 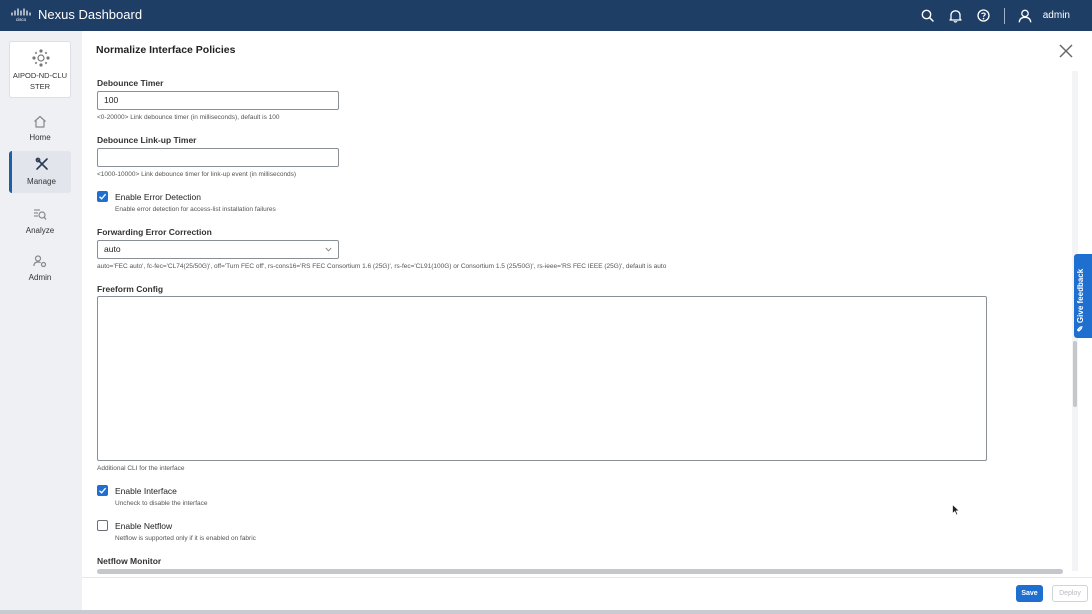 What do you see at coordinates (40, 137) in the screenshot?
I see `sidebar-item-label: Home` at bounding box center [40, 137].